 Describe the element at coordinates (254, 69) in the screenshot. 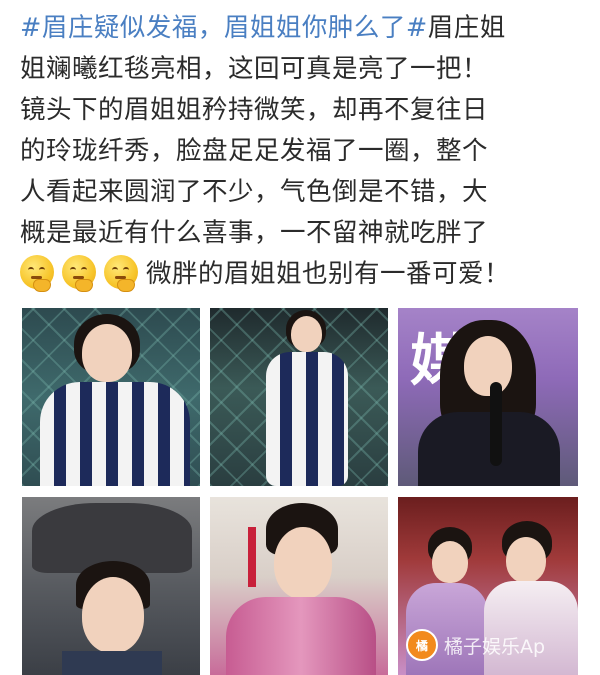

I see `post-line-2: 姐斓曦红毯亮相，这回可真是亮了一把！` at that location.